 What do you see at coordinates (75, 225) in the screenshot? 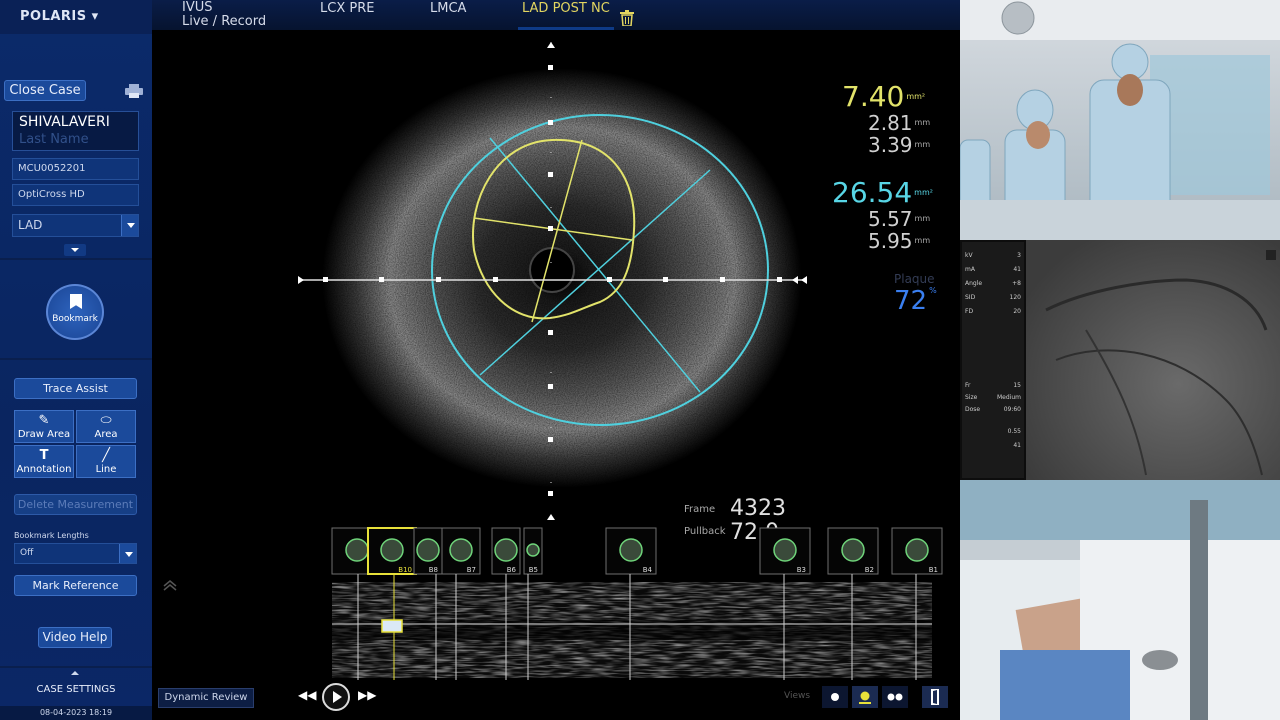
I see `vessel-select: LAD` at bounding box center [75, 225].